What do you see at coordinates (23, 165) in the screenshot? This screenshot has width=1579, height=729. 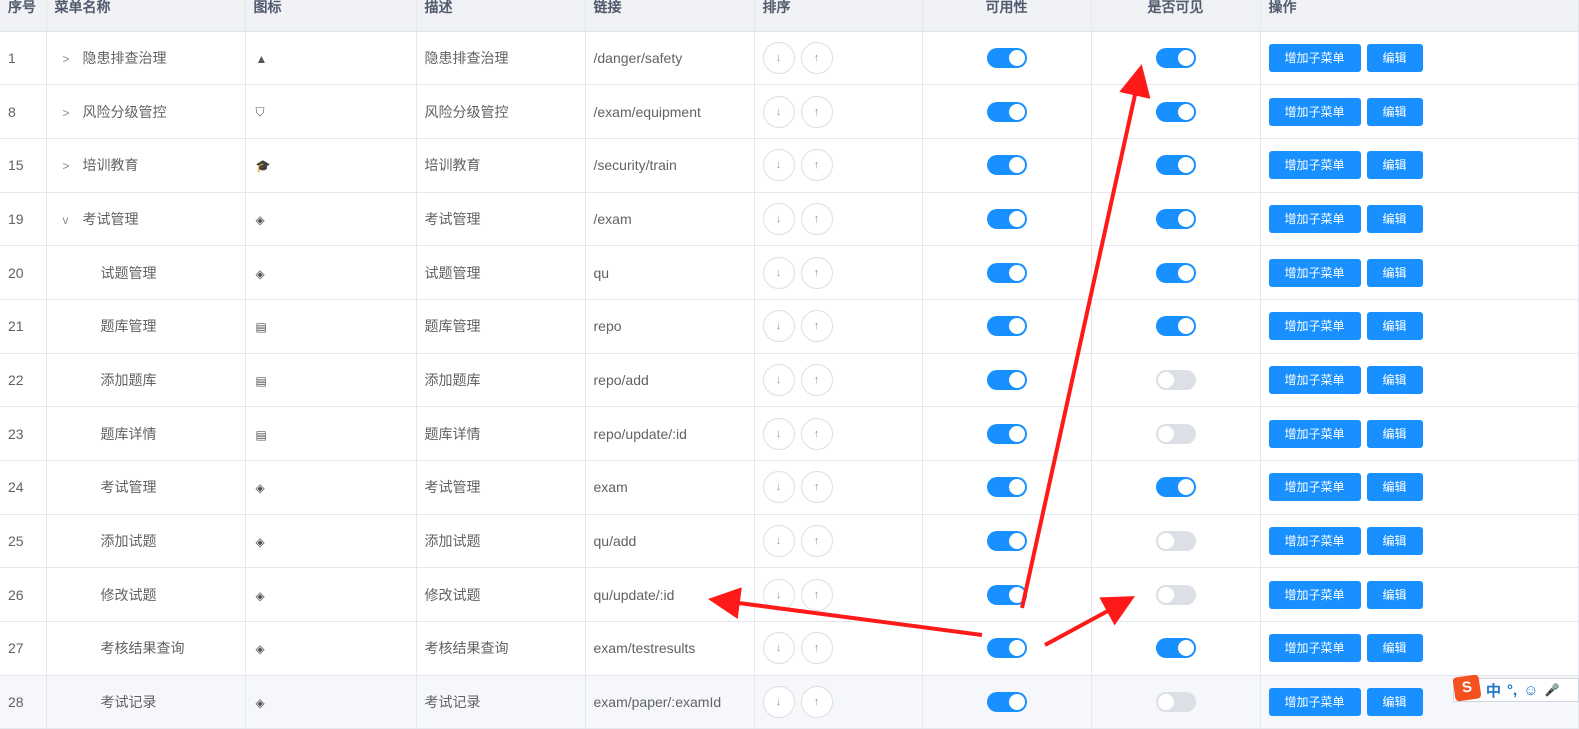 I see `row-id: 15` at bounding box center [23, 165].